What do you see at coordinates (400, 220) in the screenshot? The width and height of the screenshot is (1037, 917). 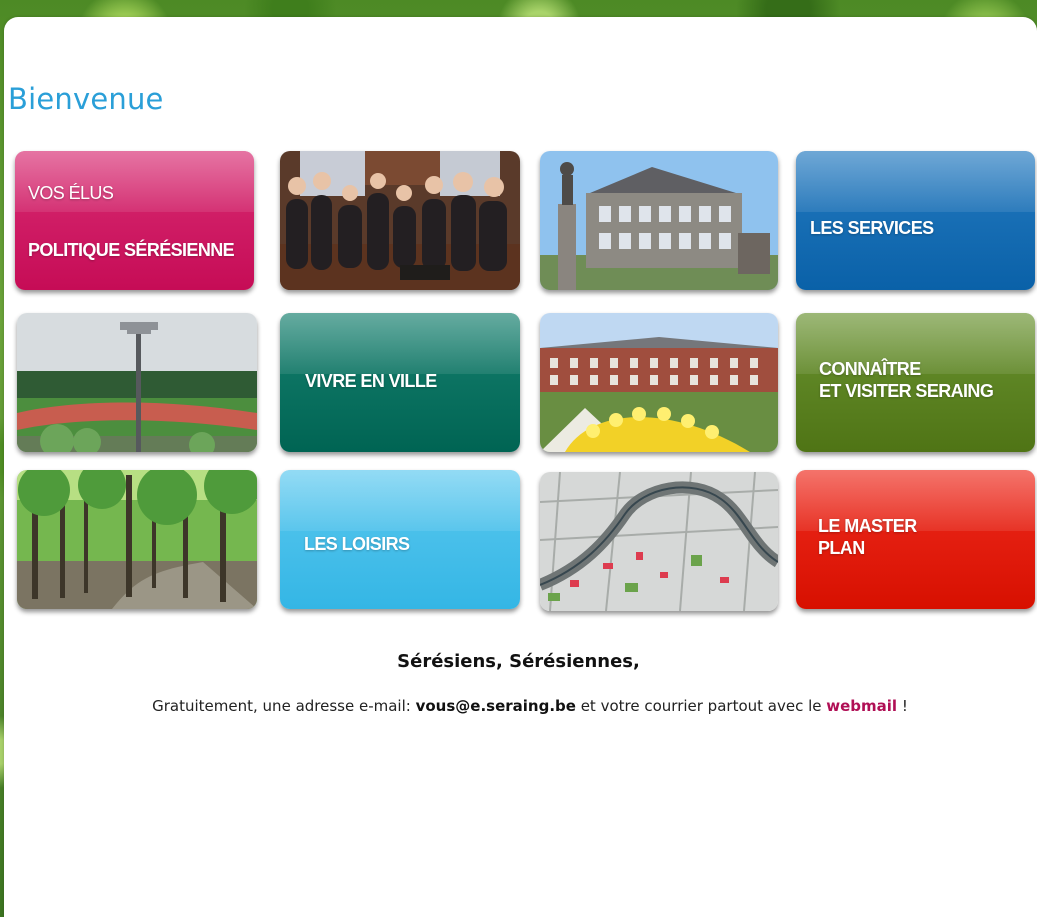 I see `photo-council-group` at bounding box center [400, 220].